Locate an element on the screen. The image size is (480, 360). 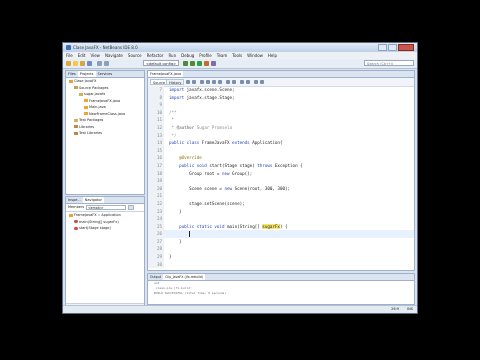
code-token: @author is located at coordinates (185, 127).